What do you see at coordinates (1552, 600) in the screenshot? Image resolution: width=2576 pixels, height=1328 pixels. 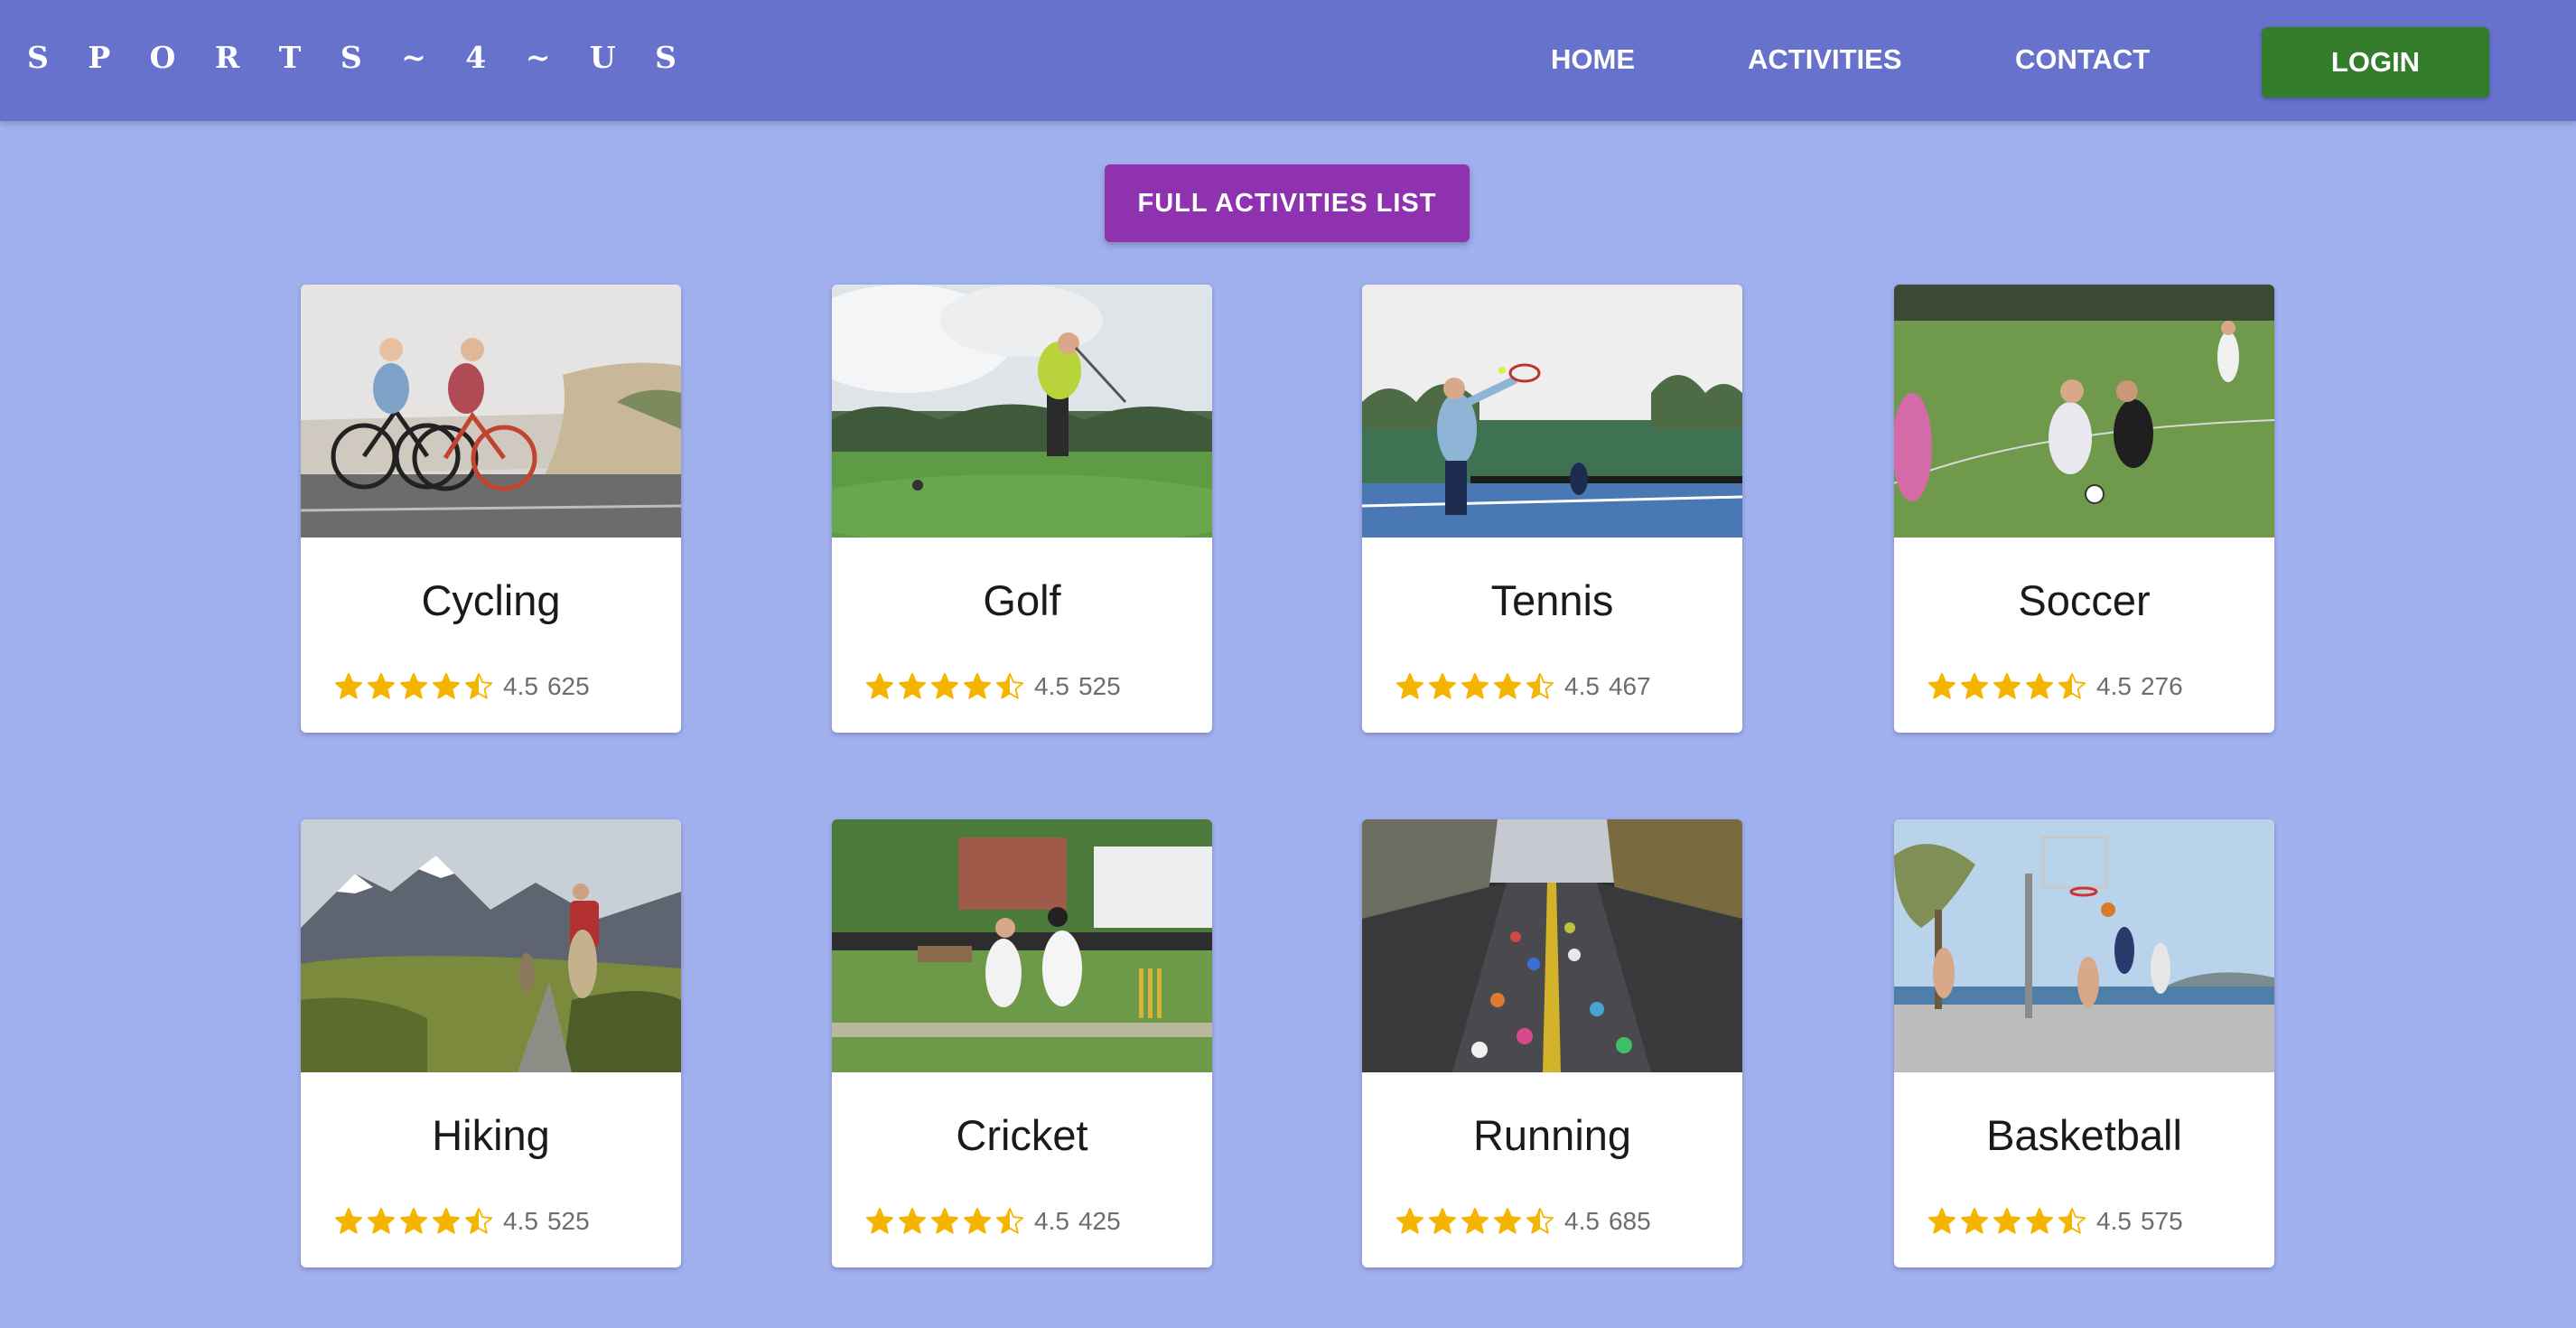 I see `card-title: Tennis` at bounding box center [1552, 600].